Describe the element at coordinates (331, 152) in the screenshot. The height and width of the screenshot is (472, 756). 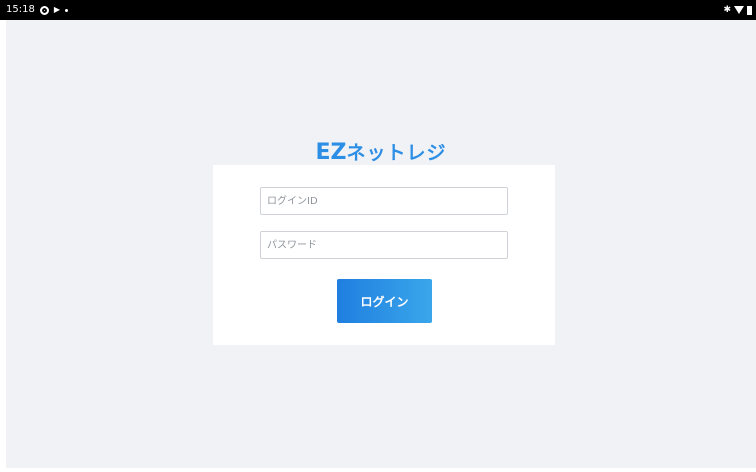
I see `logo-ez-text: EZ` at that location.